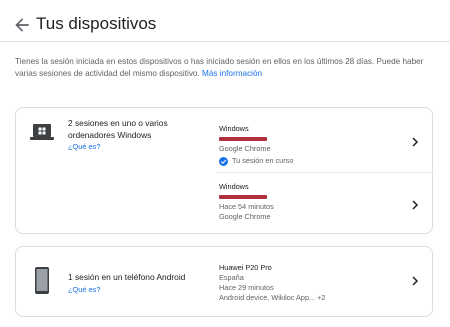 Image resolution: width=450 pixels, height=327 pixels. What do you see at coordinates (96, 23) in the screenshot?
I see `page-title: Tus dispositivos` at bounding box center [96, 23].